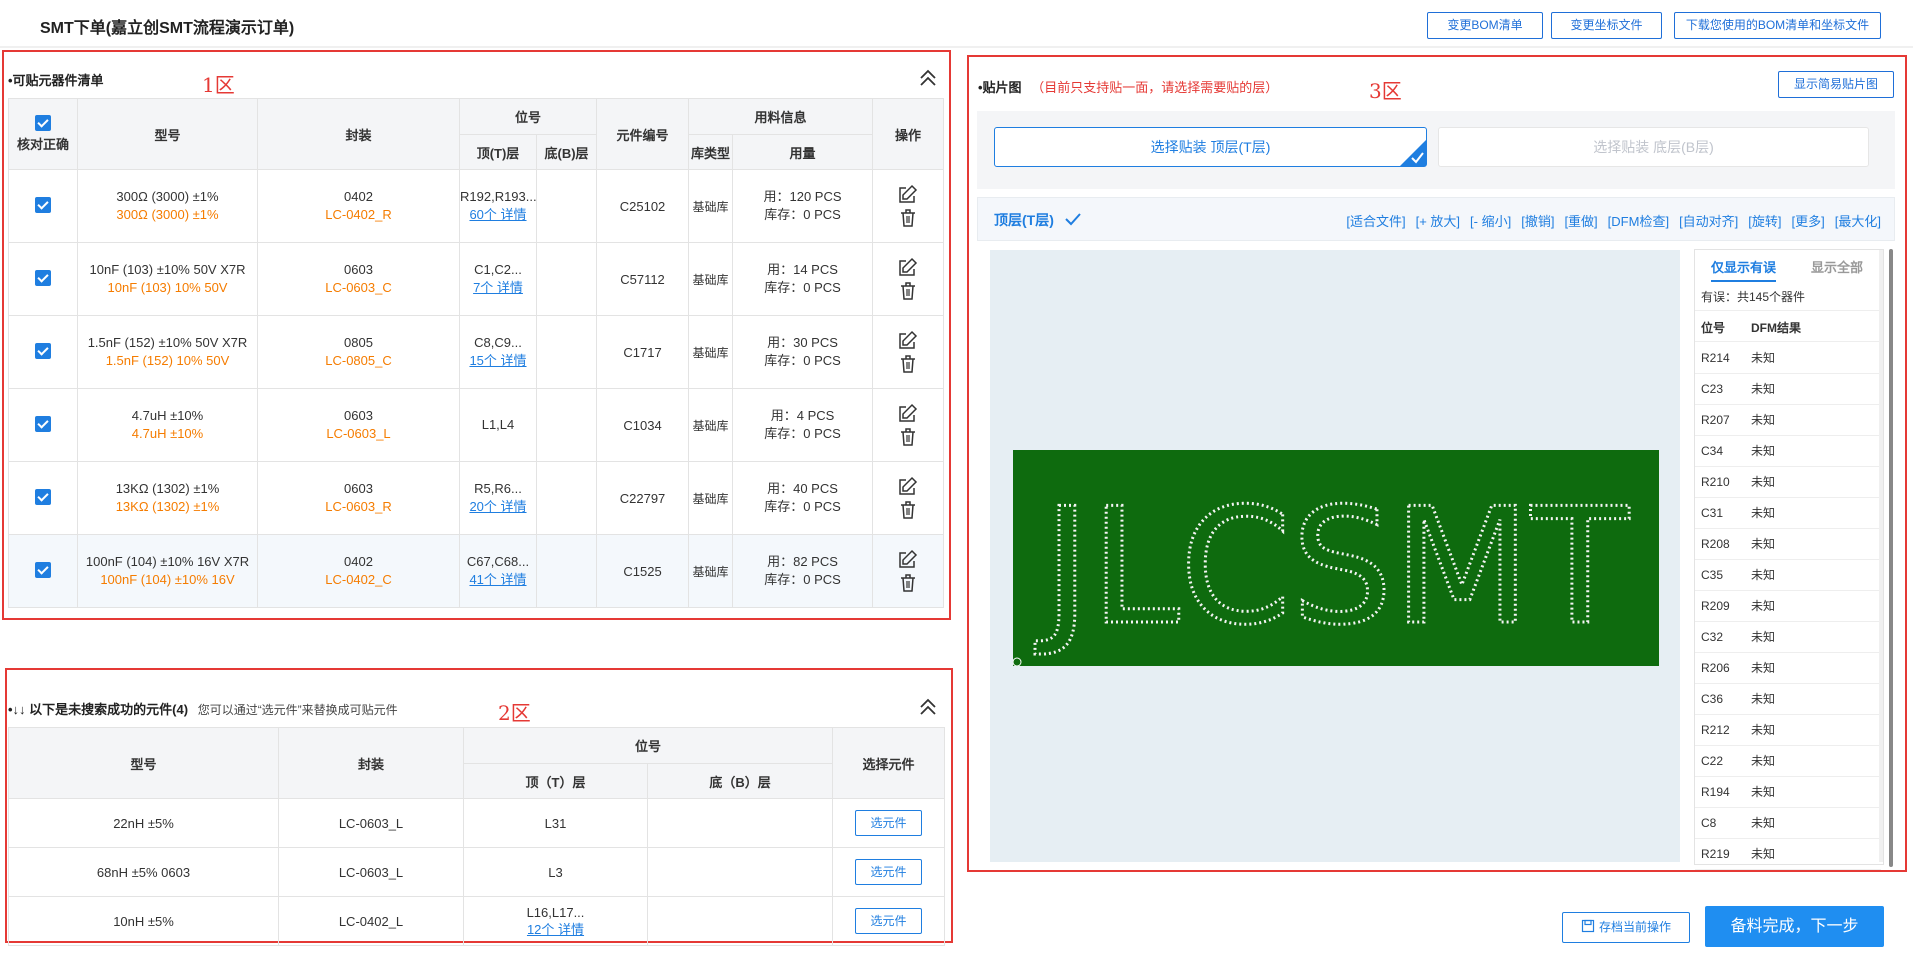  What do you see at coordinates (1788, 358) in the screenshot?
I see `dfm-row: R214 未知` at bounding box center [1788, 358].